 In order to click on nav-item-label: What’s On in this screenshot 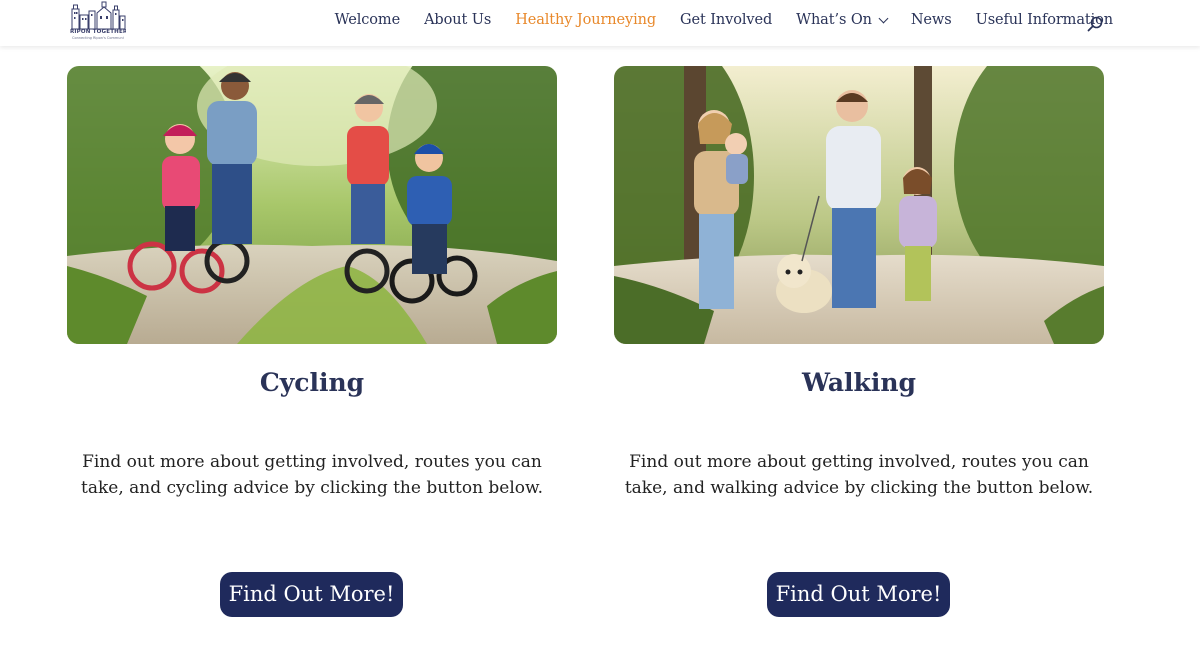, I will do `click(834, 20)`.